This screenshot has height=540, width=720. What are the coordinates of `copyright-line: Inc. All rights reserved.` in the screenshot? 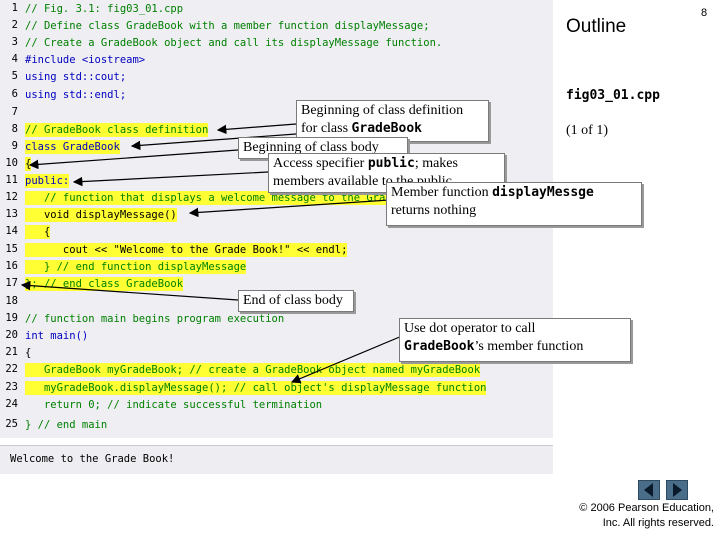 It's located at (658, 523).